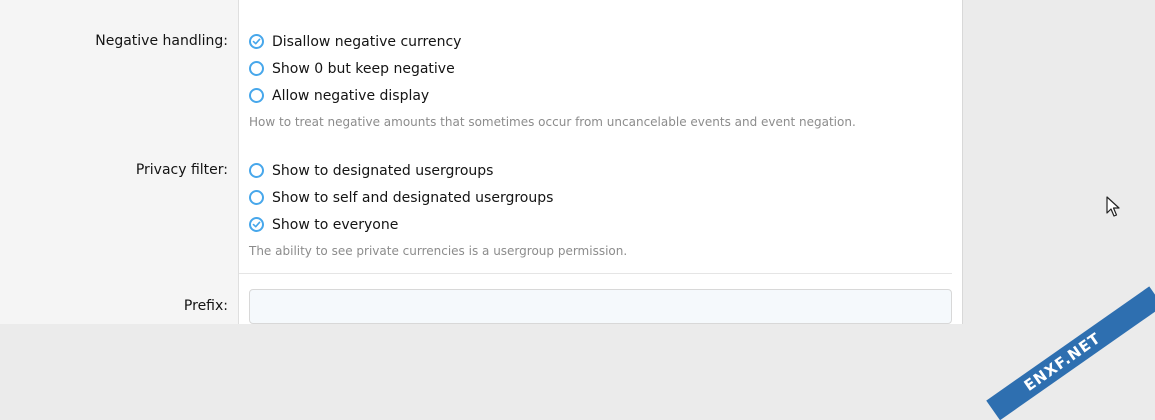 Image resolution: width=1155 pixels, height=420 pixels. I want to click on negative-handling-label: Negative handling:, so click(161, 41).